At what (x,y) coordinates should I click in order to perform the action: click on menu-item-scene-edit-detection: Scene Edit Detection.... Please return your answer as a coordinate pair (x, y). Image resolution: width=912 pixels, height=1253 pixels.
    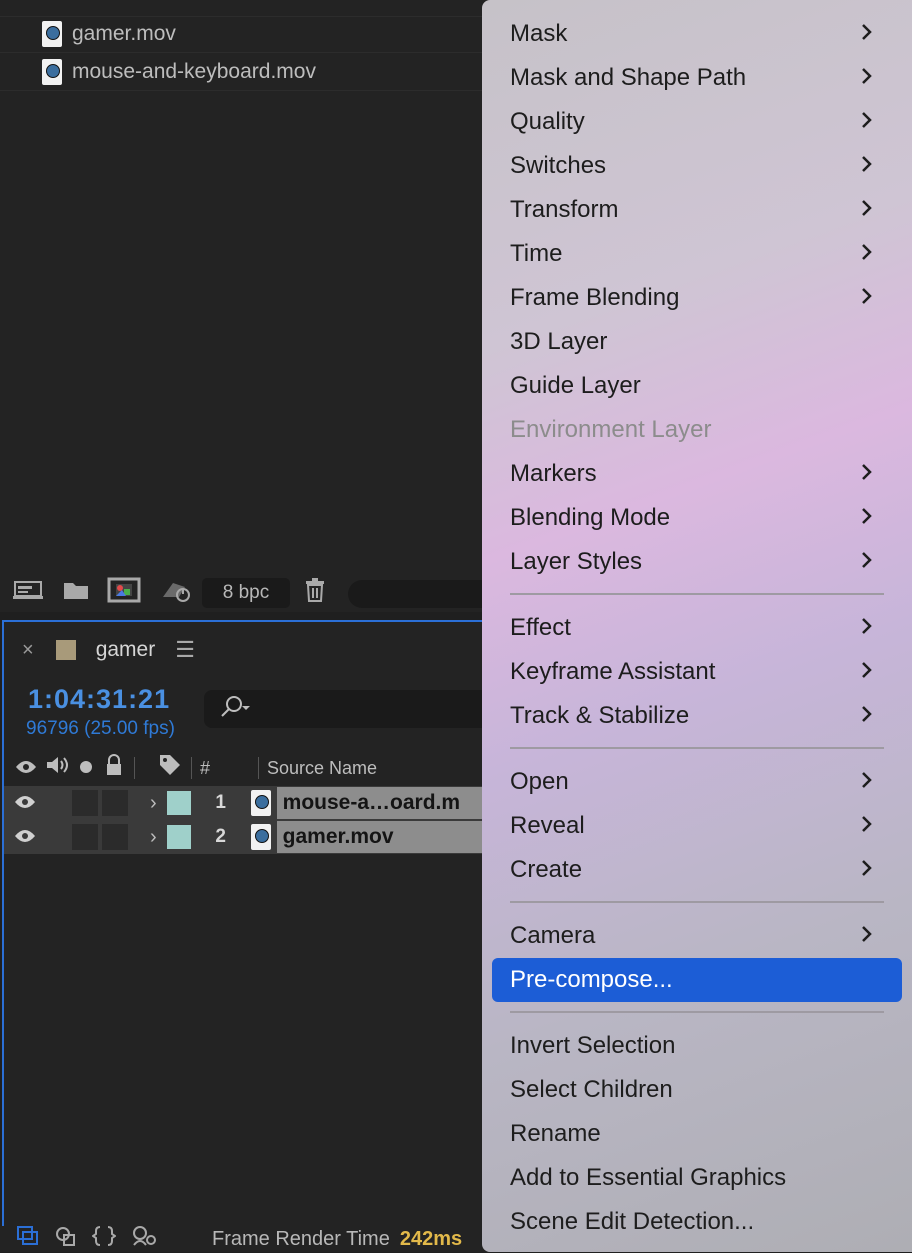
    Looking at the image, I should click on (697, 1222).